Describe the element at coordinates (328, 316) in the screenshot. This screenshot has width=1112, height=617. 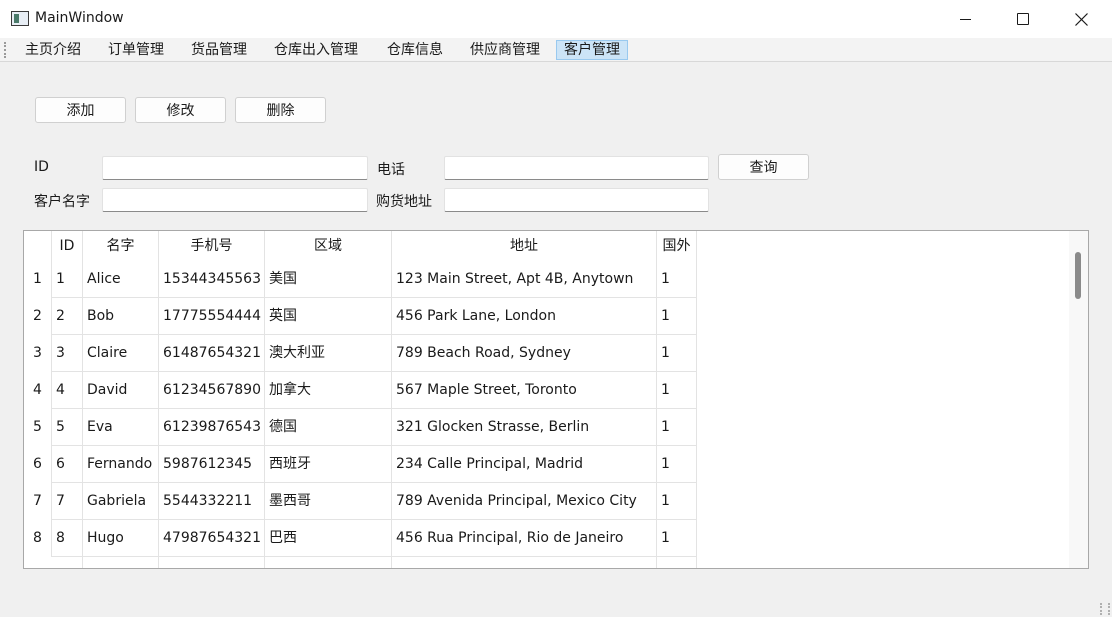
I see `cell-region: 英国` at that location.